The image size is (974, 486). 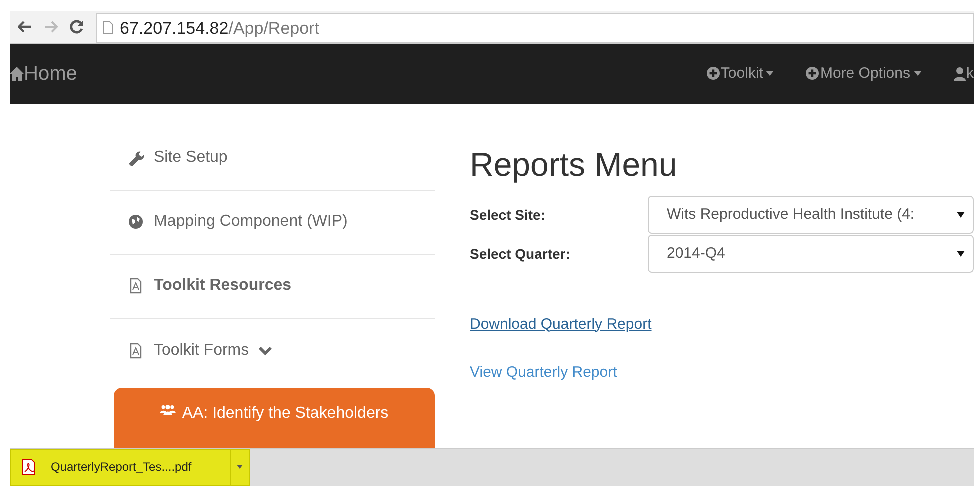 I want to click on sidebar-item: Mapping Component (WIP), so click(x=272, y=222).